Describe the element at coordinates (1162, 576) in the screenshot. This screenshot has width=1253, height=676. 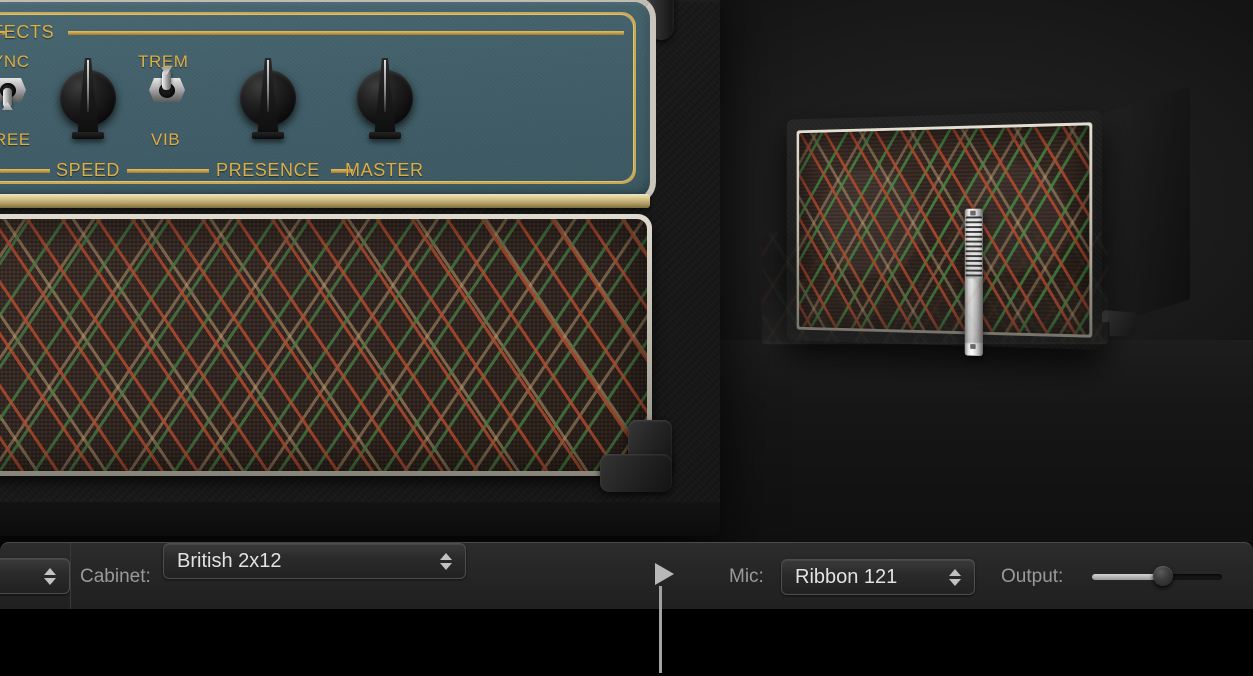
I see `slider-thumb` at that location.